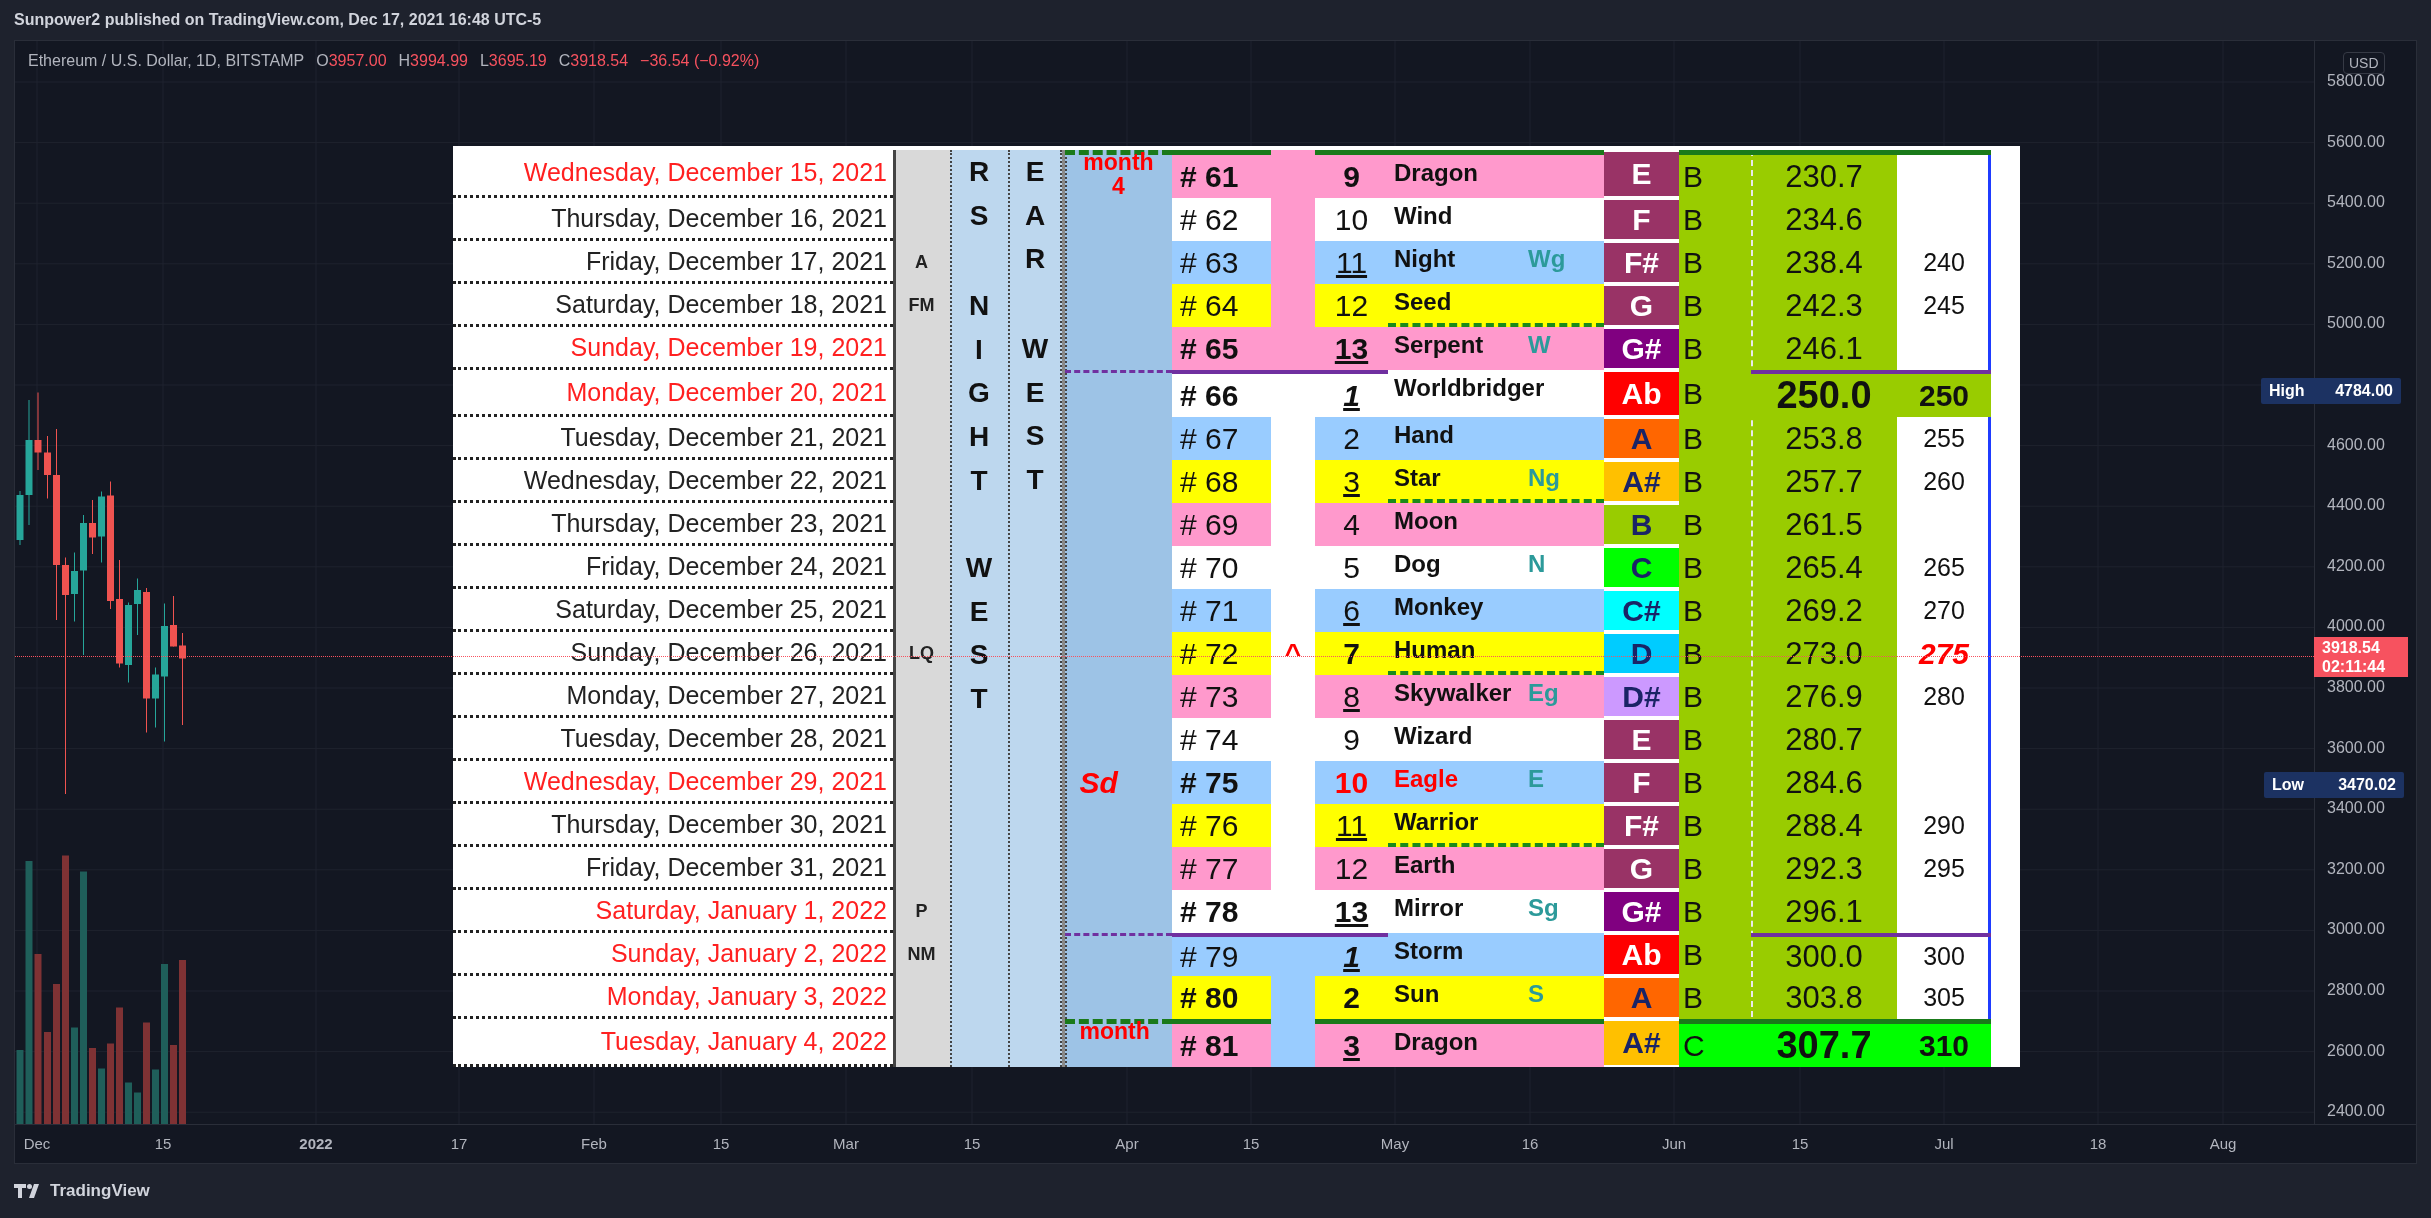  I want to click on name-label: Seed, so click(1423, 302).